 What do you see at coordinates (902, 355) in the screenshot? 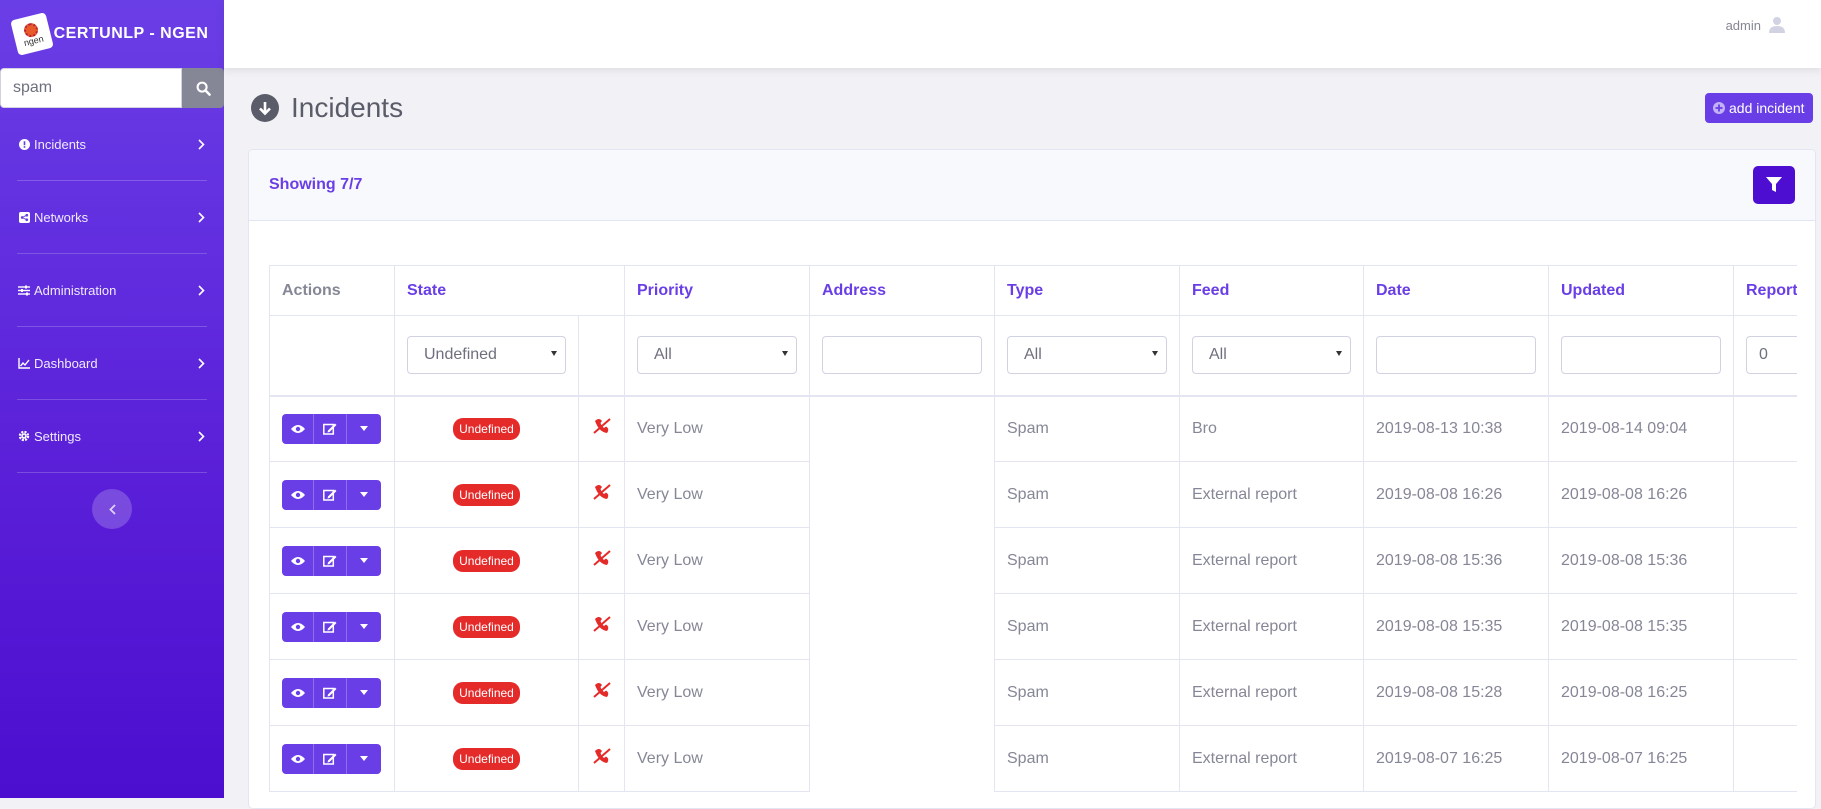
I see `address-filter-input` at bounding box center [902, 355].